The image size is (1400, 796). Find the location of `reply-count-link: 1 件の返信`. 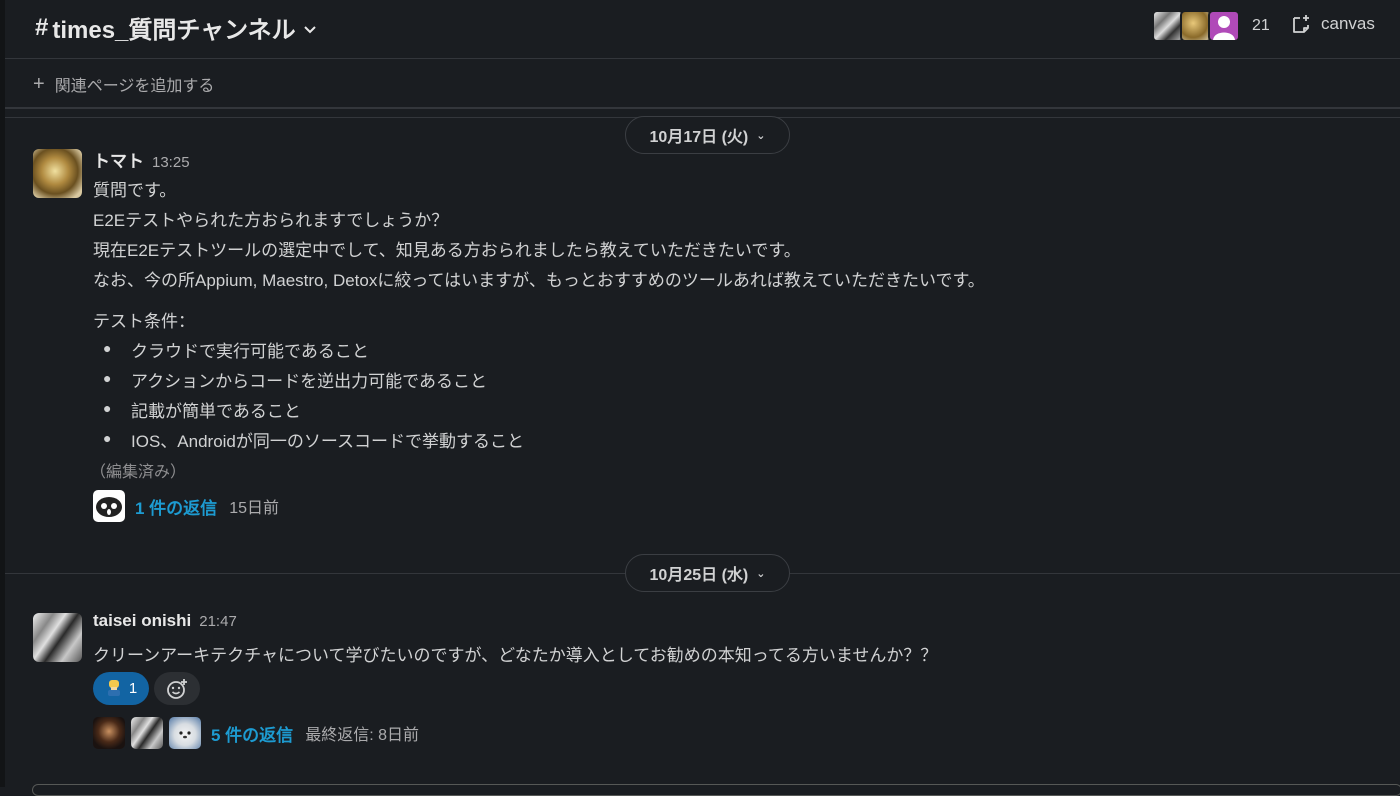

reply-count-link: 1 件の返信 is located at coordinates (176, 506).